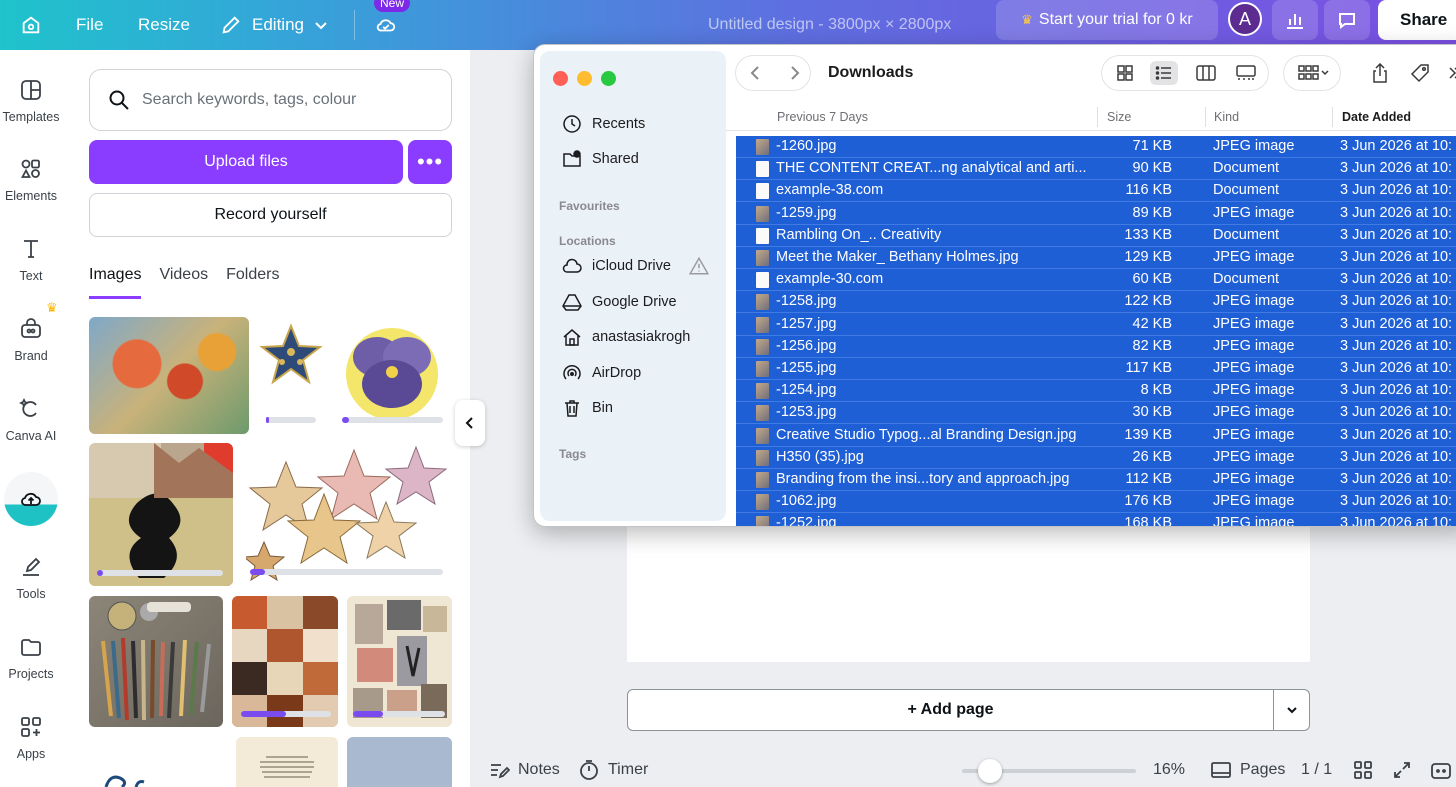 This screenshot has height=787, width=1456. I want to click on sidebar-item-home: anastasiakrogh, so click(626, 337).